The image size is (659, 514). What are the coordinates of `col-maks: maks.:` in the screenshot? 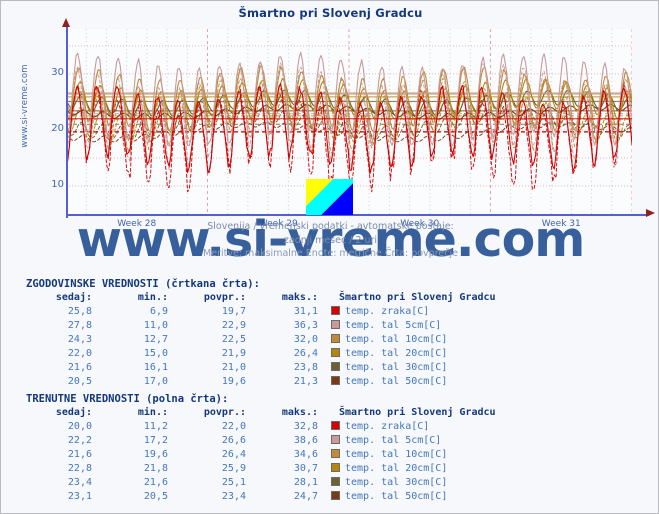 It's located at (299, 412).